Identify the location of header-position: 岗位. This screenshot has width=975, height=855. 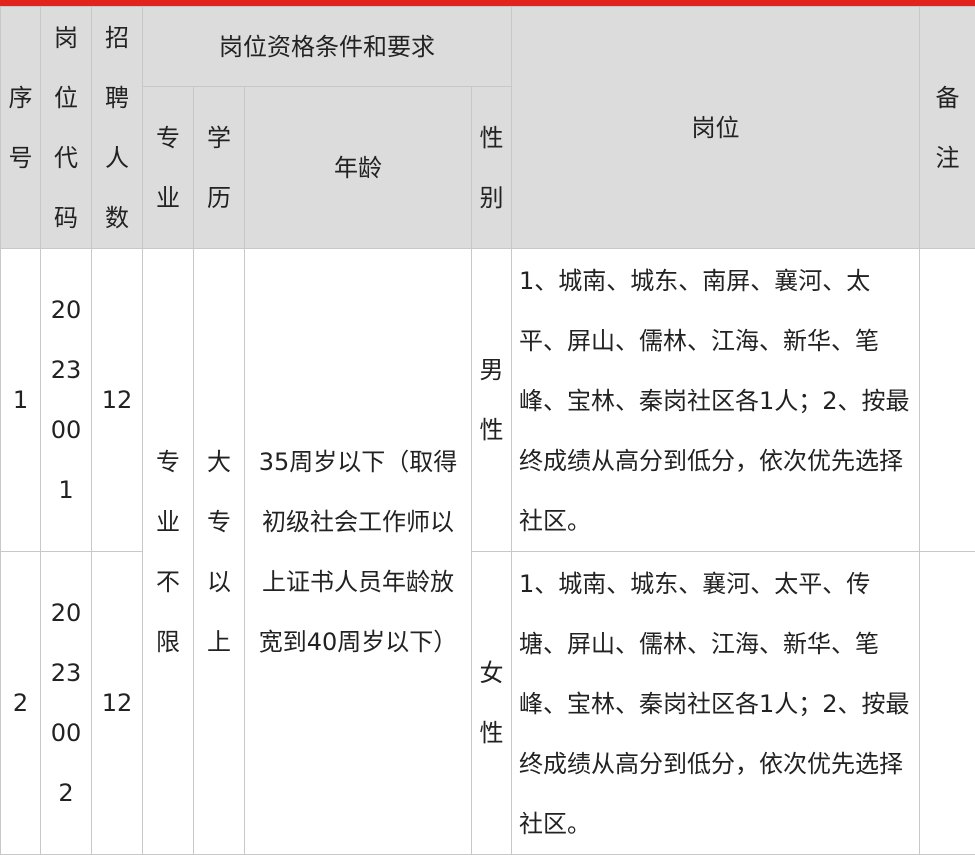
(716, 128).